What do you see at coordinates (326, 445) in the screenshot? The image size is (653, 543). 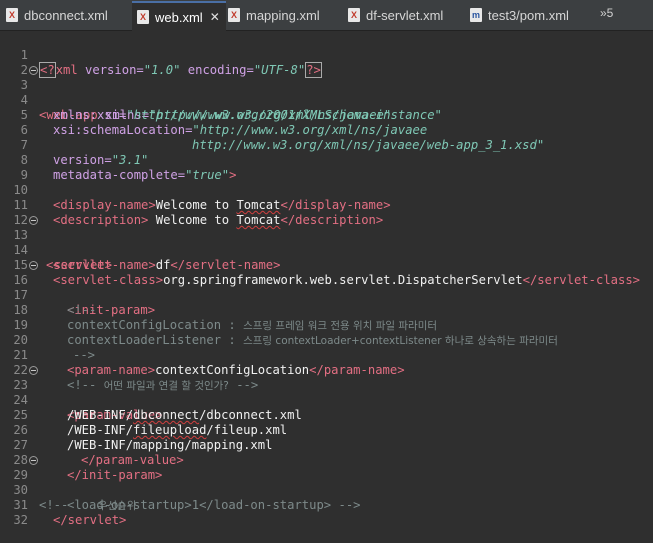 I see `code-line: 27 </param-value>` at bounding box center [326, 445].